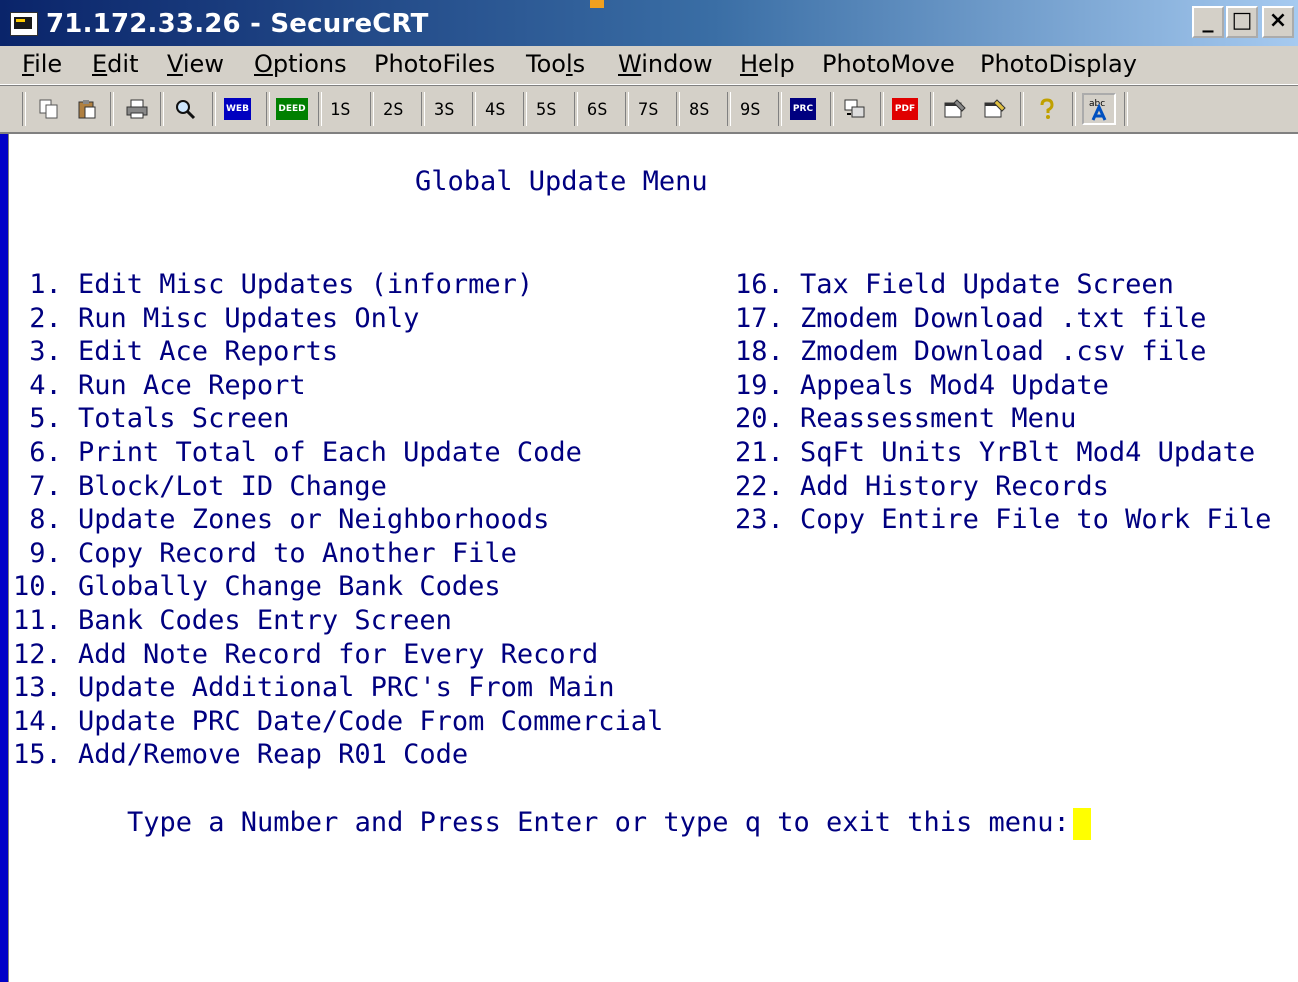  What do you see at coordinates (49, 109) in the screenshot?
I see `copy-icon` at bounding box center [49, 109].